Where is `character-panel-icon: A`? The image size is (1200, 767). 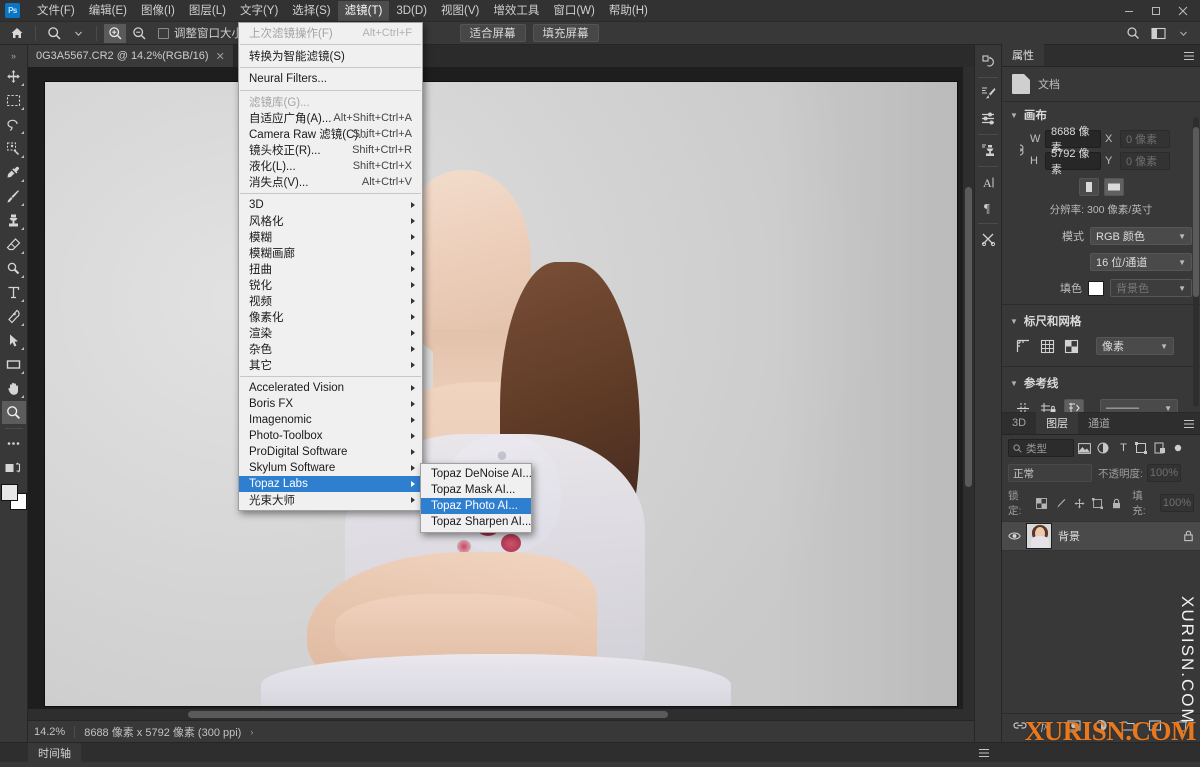 character-panel-icon: A is located at coordinates (988, 182).